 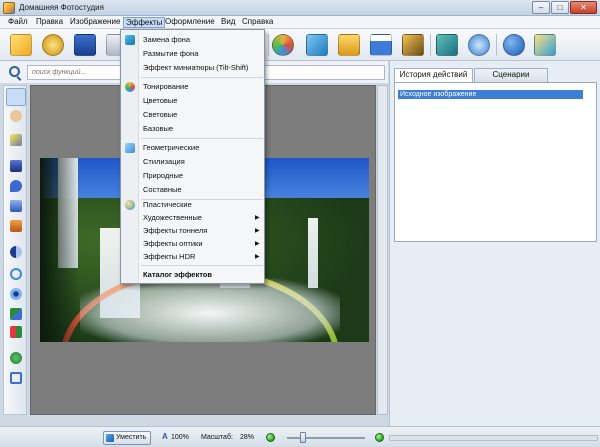 I want to click on tab-history: История действий, so click(x=433, y=75).